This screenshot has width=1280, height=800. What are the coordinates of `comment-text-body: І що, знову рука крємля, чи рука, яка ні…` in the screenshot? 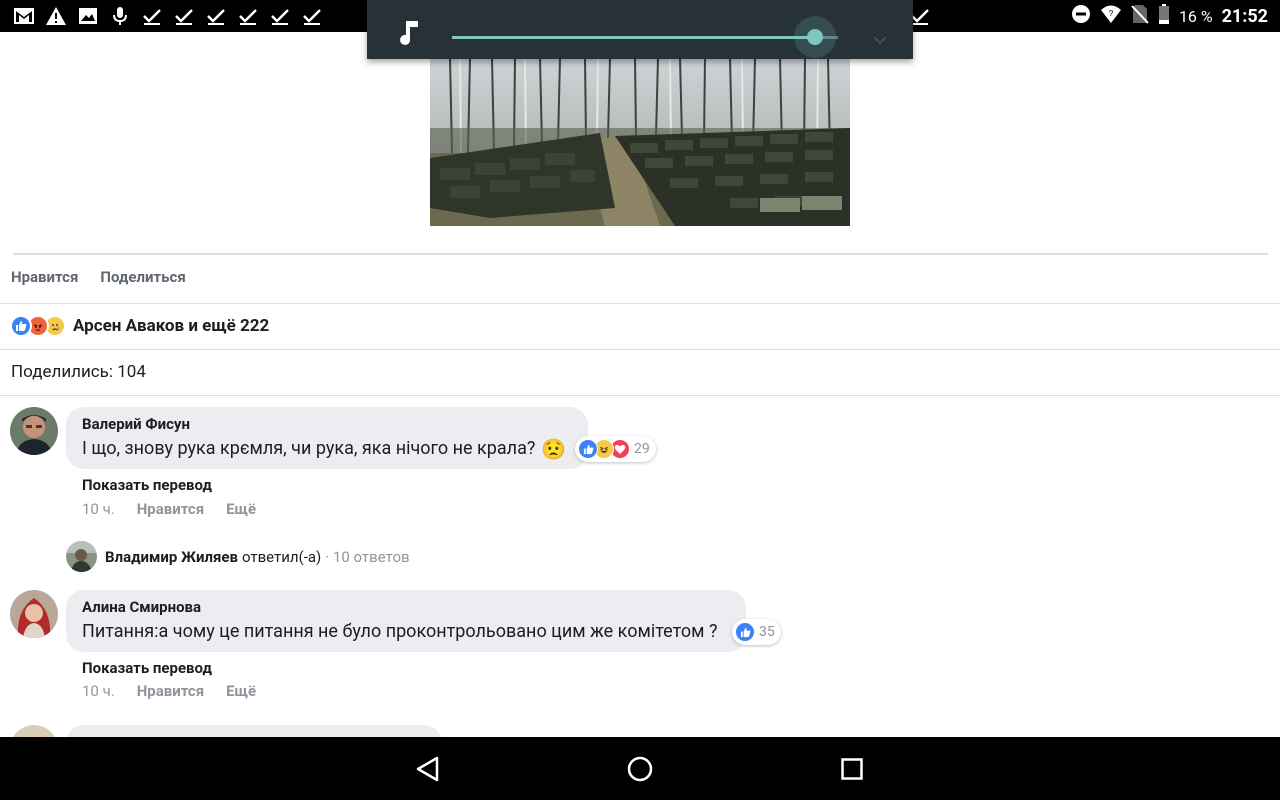 It's located at (309, 448).